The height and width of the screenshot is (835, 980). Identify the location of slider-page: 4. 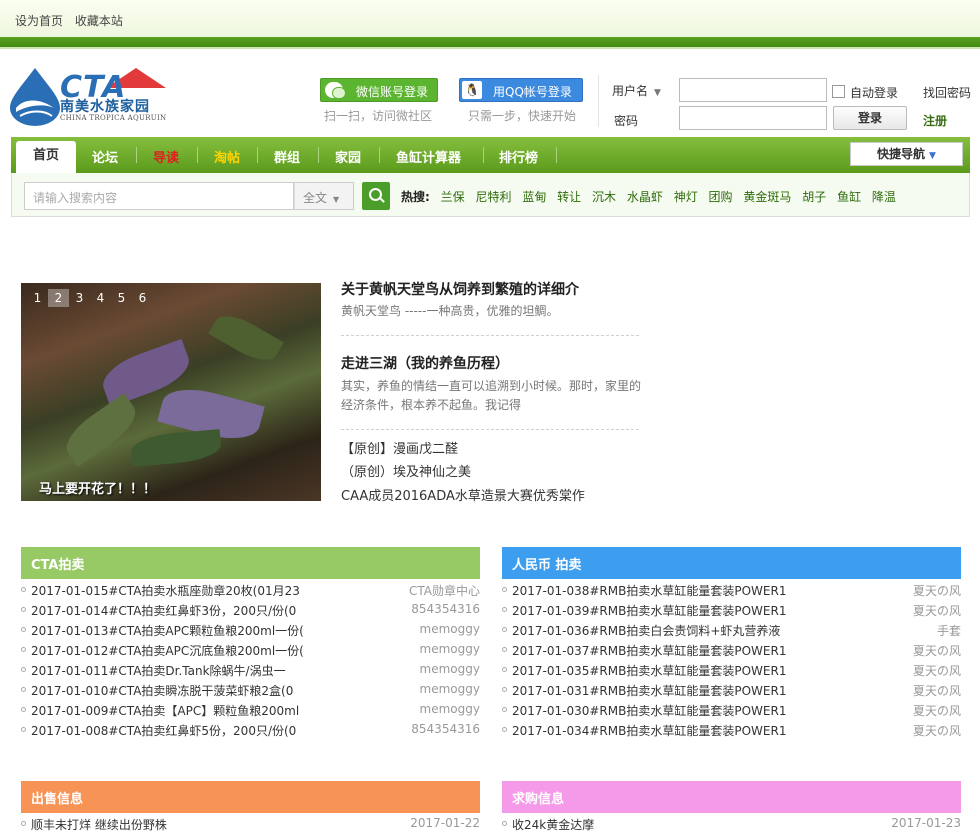
(100, 298).